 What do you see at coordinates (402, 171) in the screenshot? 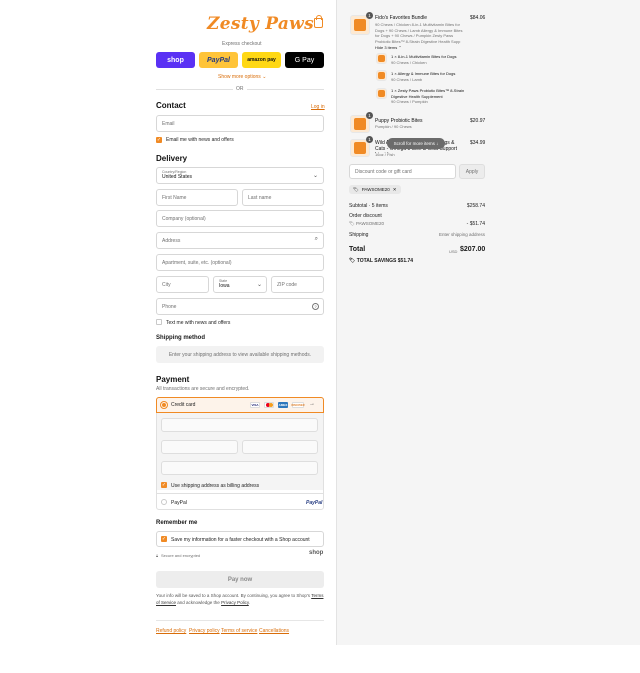
I see `discount-code-input: Discount code or gift card` at bounding box center [402, 171].